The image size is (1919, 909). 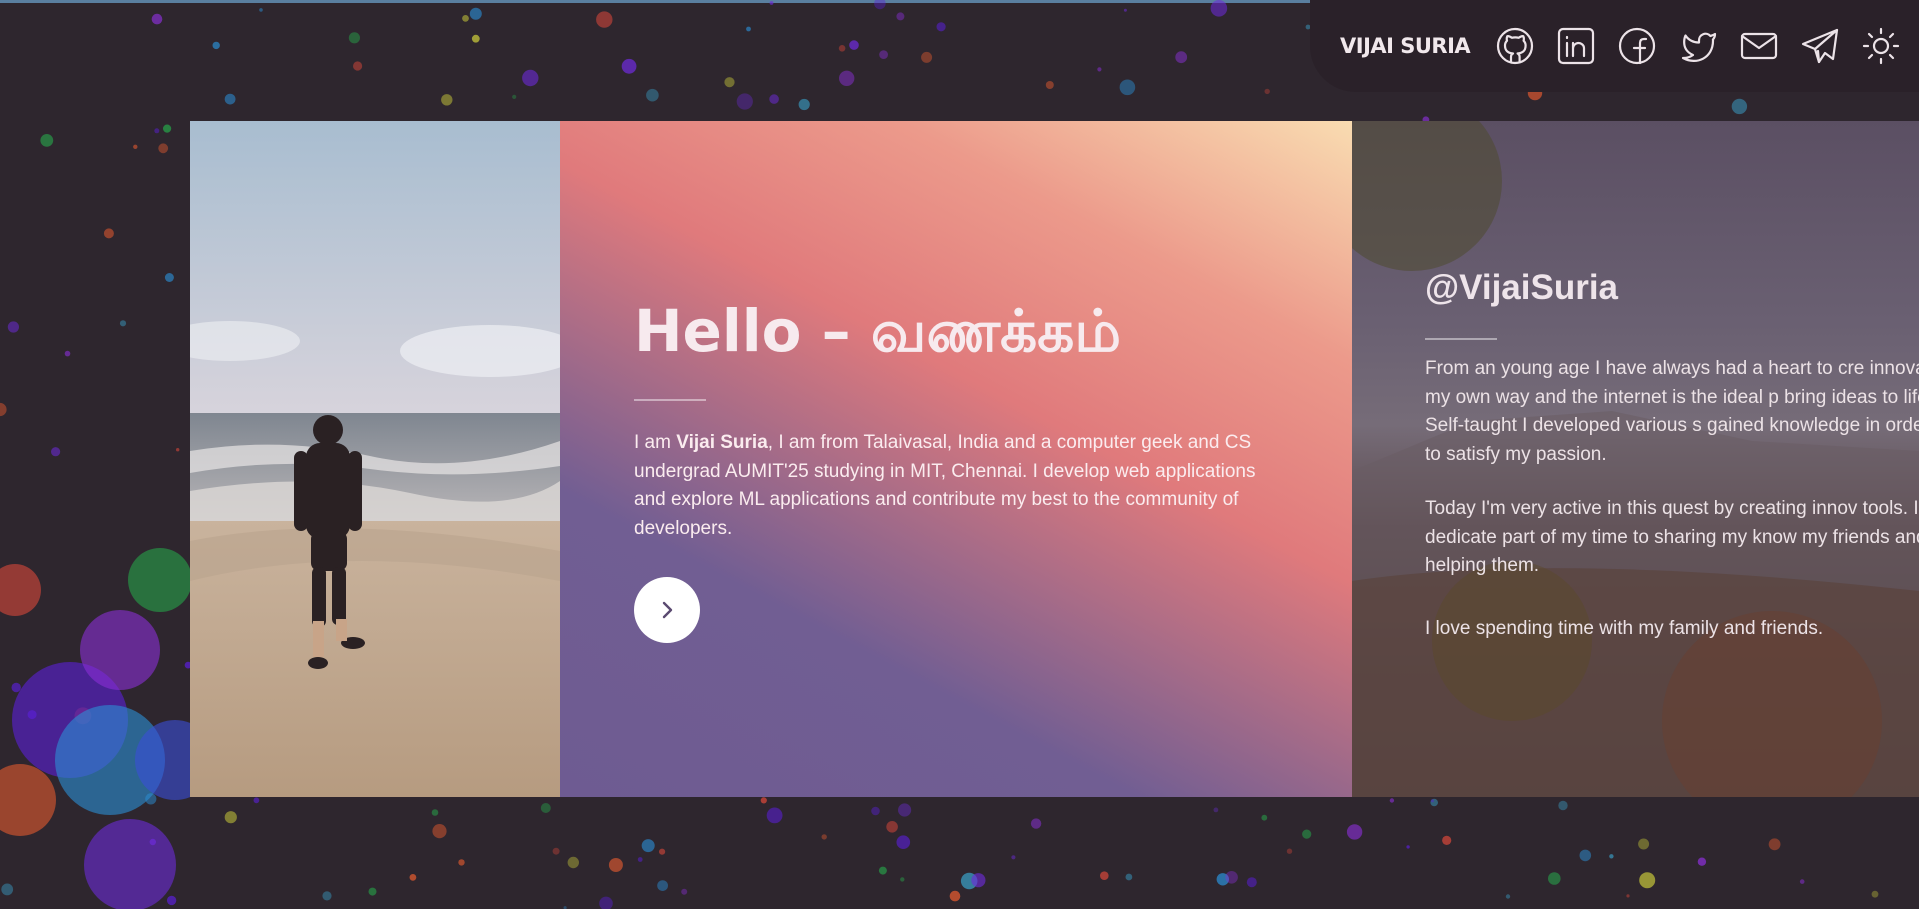 I want to click on mail-icon, so click(x=1759, y=46).